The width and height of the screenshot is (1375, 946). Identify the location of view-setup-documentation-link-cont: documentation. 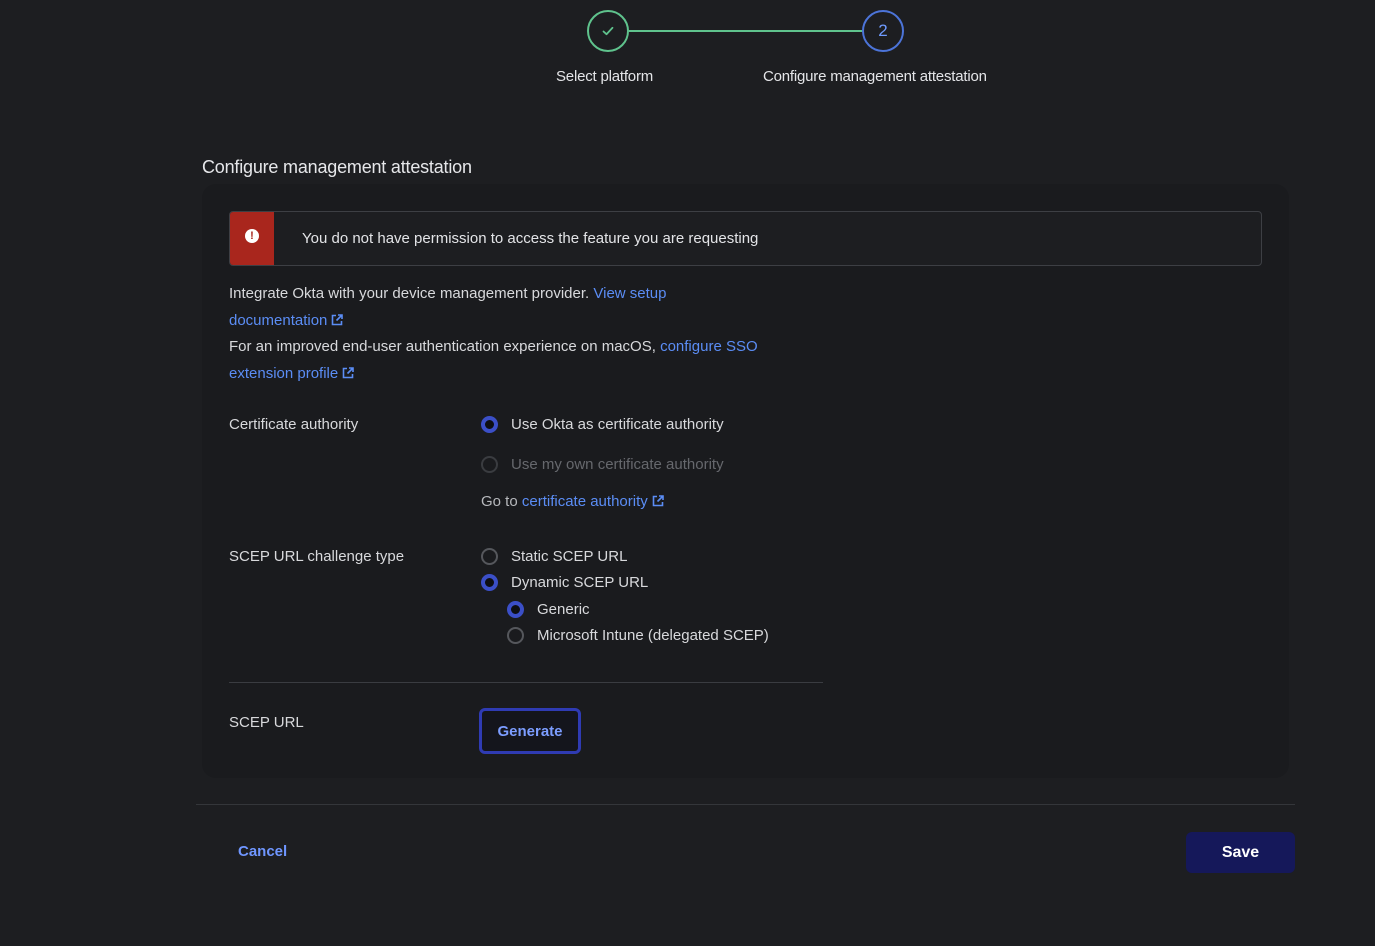
(286, 320).